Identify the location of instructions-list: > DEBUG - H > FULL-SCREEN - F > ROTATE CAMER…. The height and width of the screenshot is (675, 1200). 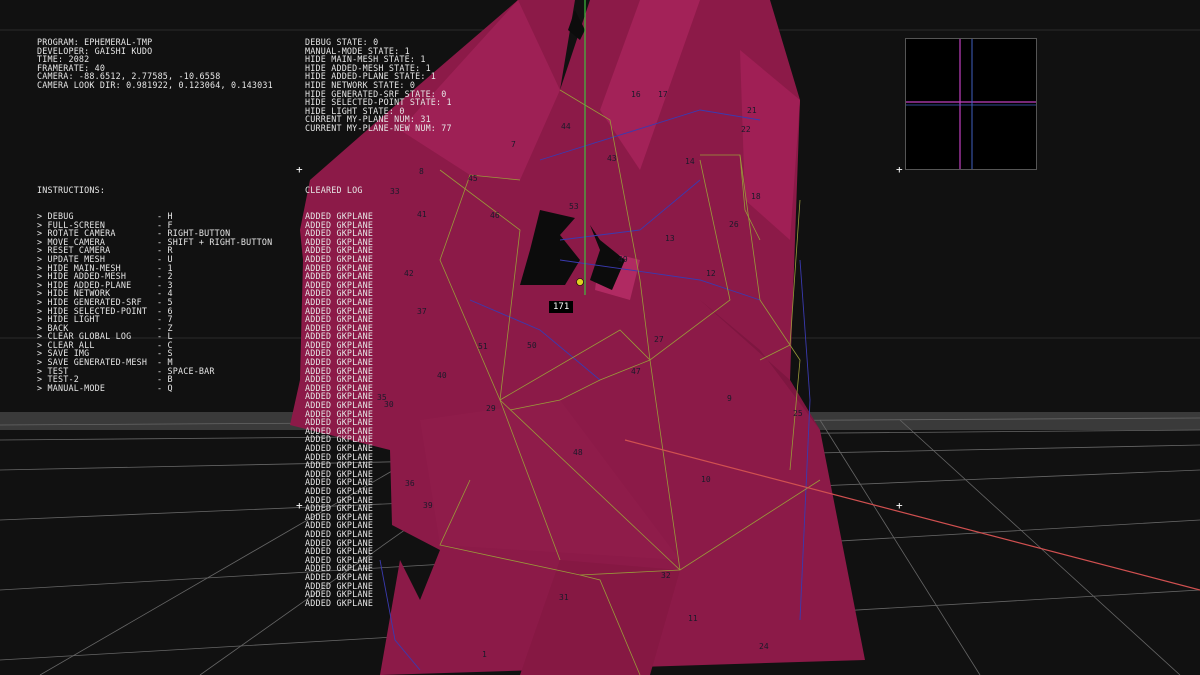
(154, 302).